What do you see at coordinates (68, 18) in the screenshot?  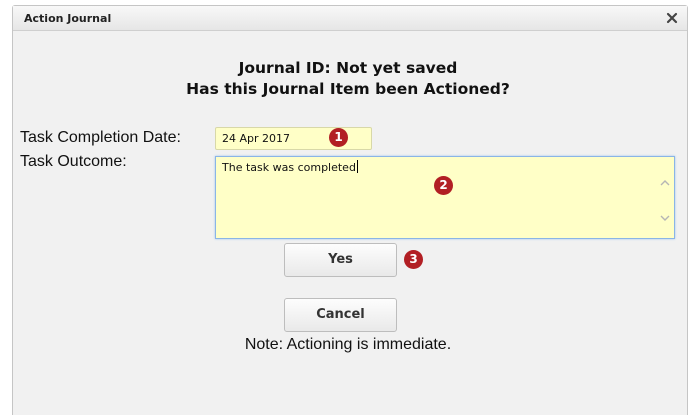 I see `dialog-title: Action Journal` at bounding box center [68, 18].